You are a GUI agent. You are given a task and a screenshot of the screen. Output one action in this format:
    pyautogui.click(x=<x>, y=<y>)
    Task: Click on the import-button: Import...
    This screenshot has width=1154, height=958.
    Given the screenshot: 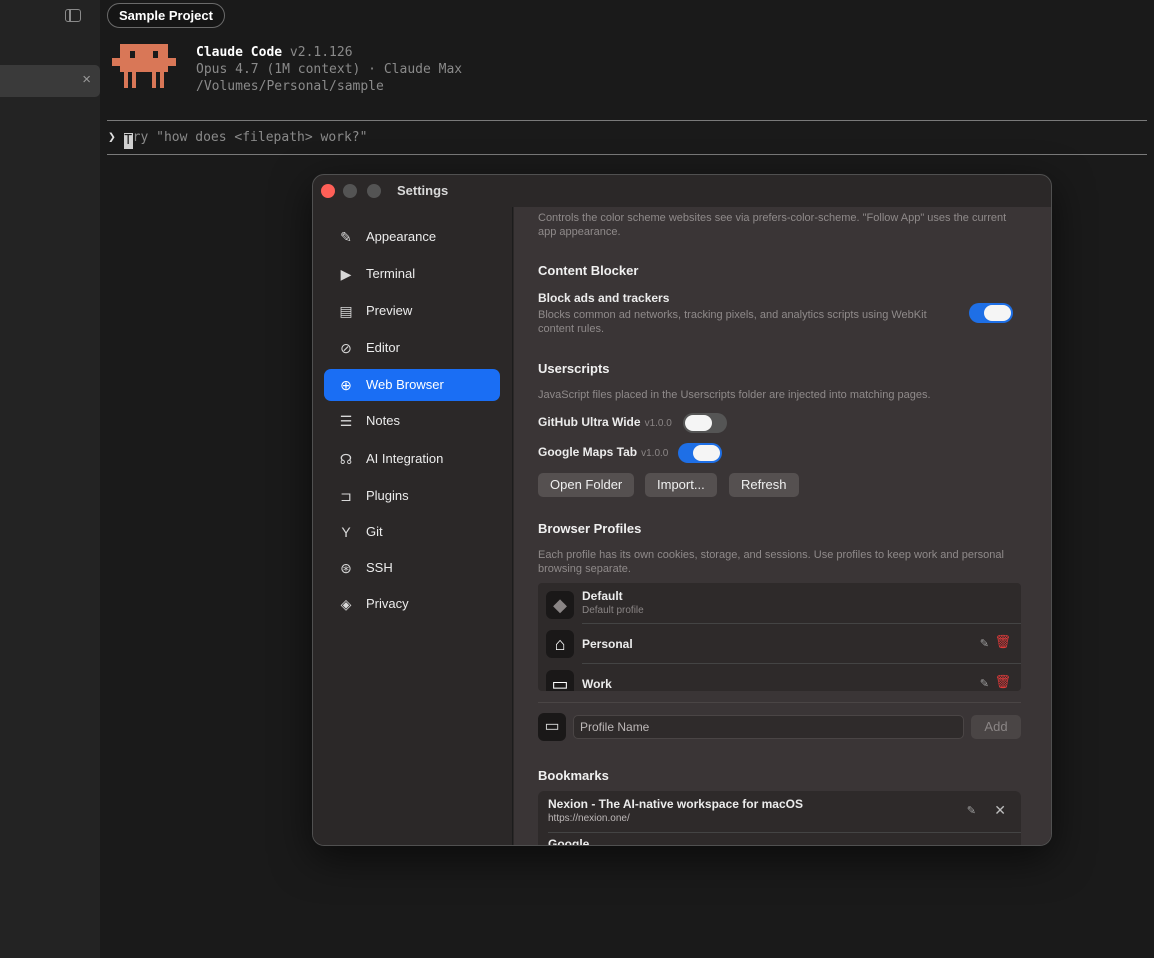 What is the action you would take?
    pyautogui.click(x=681, y=485)
    